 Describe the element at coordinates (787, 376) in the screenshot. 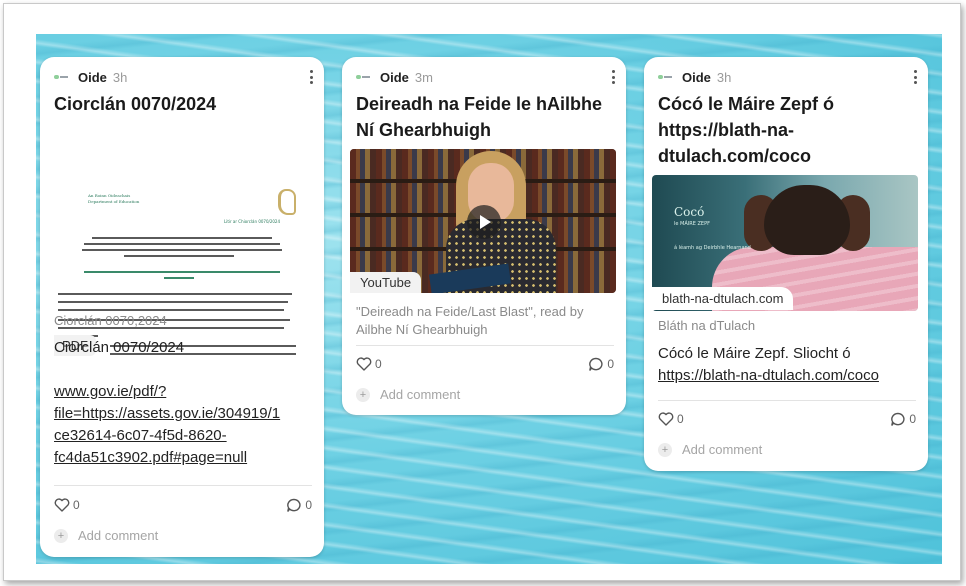

I see `post-link: https://blath-na-dtulach.com/coco` at that location.